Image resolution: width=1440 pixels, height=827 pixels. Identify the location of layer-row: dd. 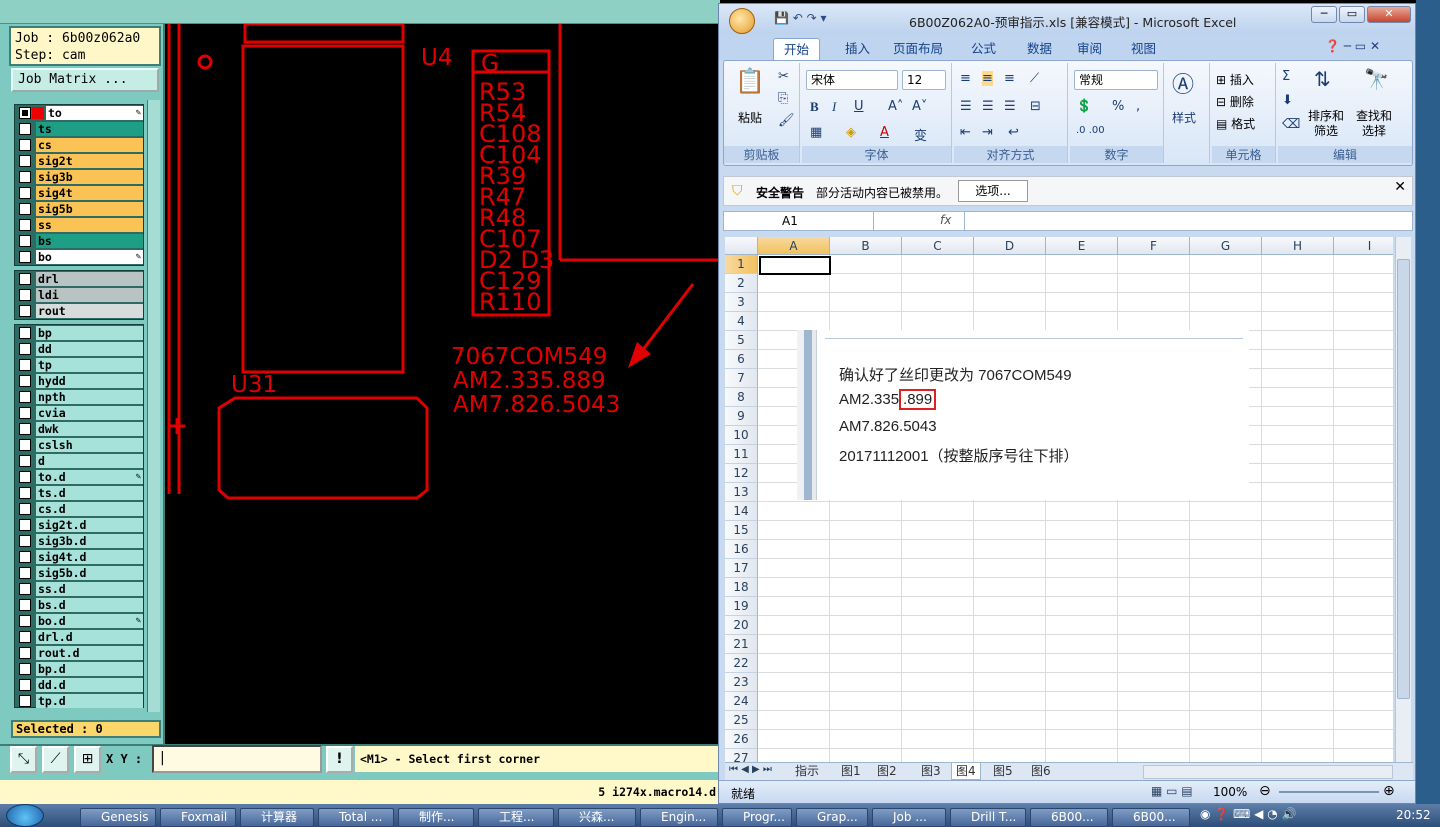
(79, 349).